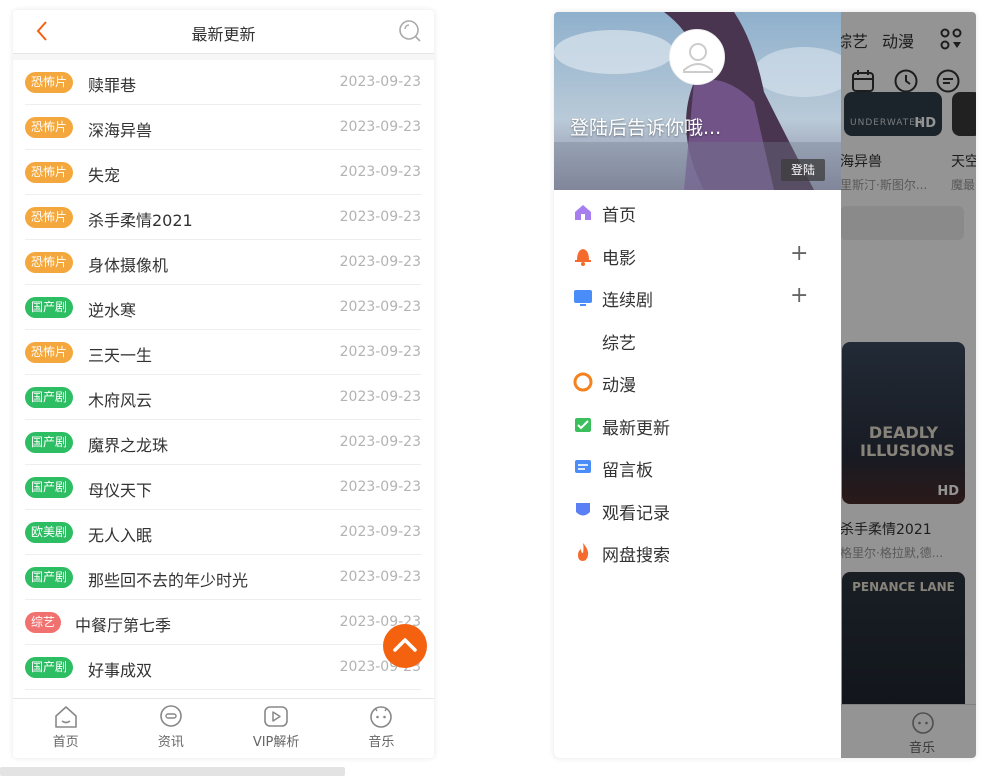 This screenshot has width=1001, height=776. What do you see at coordinates (120, 489) in the screenshot?
I see `item-title: 母仪天下` at bounding box center [120, 489].